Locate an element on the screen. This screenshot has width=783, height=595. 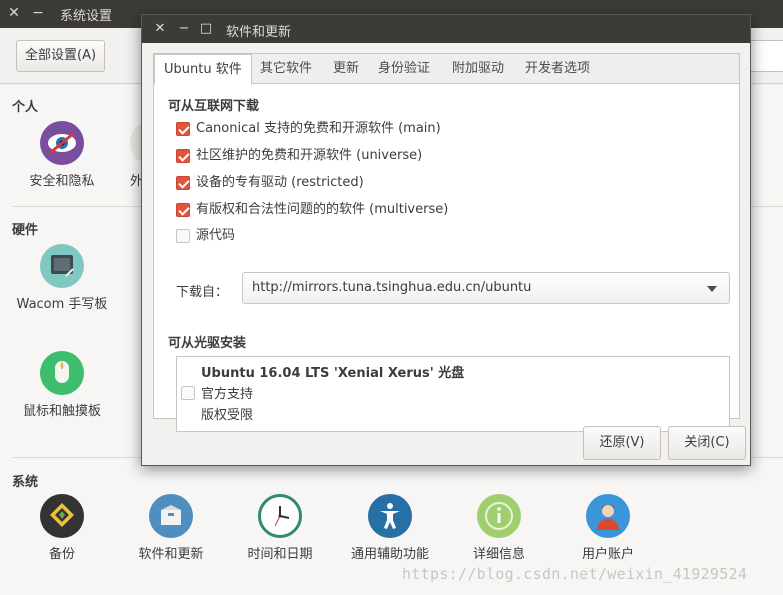
app-user-accounts: 用户账户 is located at coordinates (608, 529).